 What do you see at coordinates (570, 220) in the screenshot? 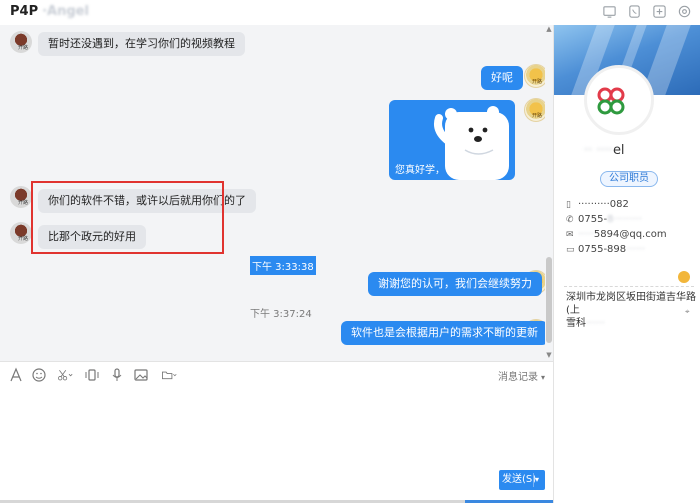
I see `phone-icon: ✆` at bounding box center [570, 220].